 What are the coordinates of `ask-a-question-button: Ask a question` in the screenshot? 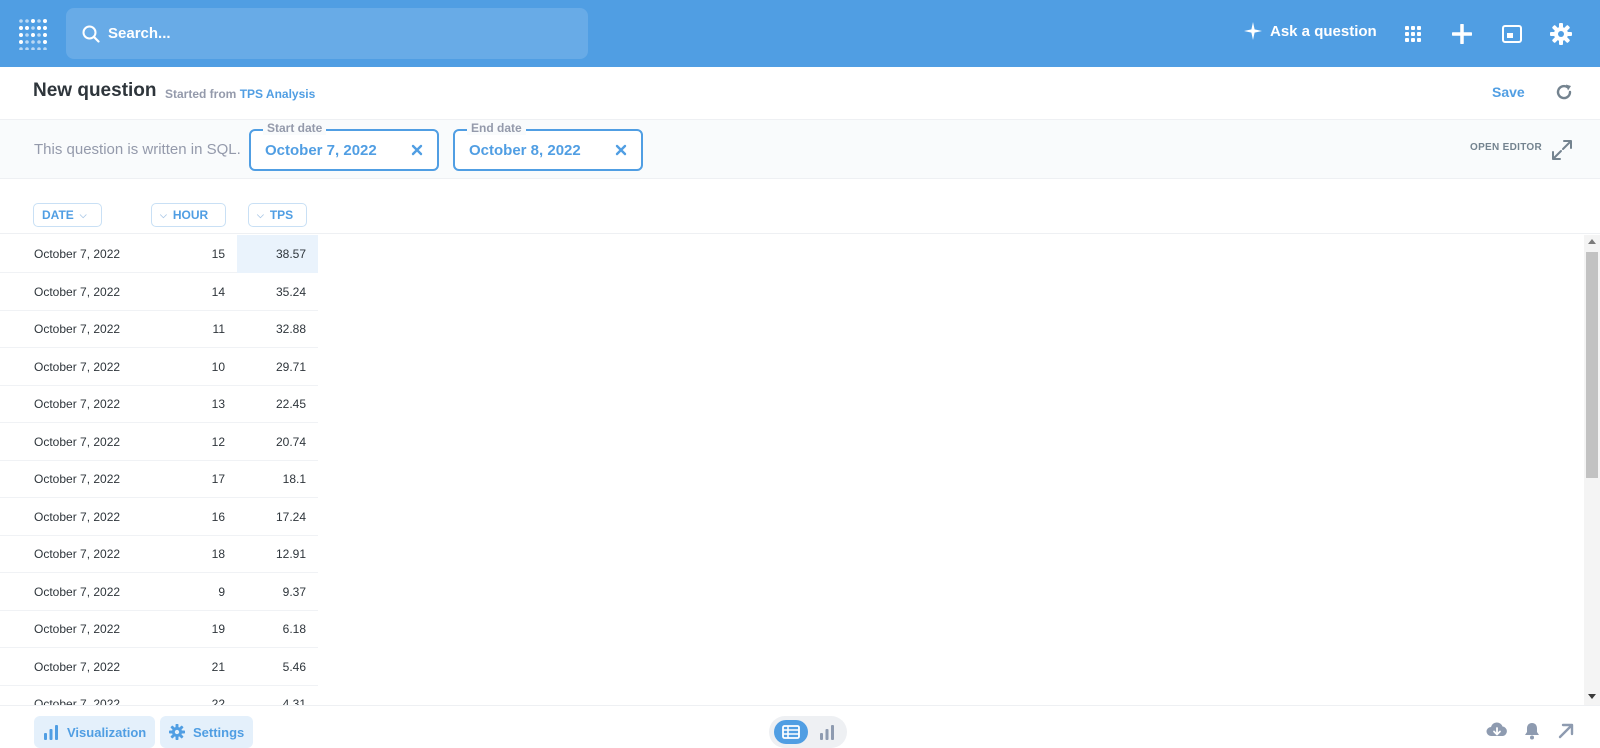 It's located at (1310, 31).